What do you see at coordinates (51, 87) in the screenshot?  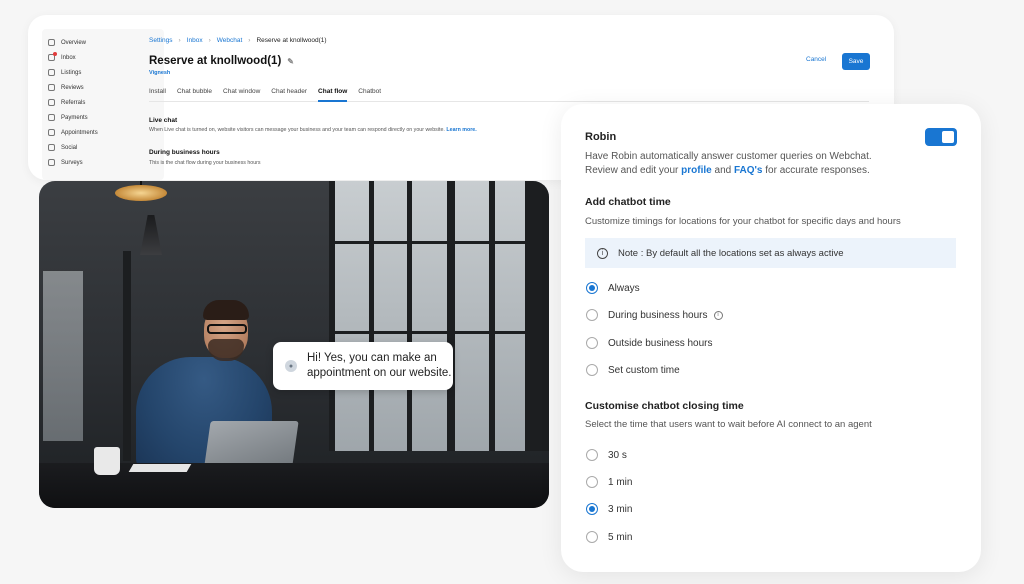 I see `star-icon` at bounding box center [51, 87].